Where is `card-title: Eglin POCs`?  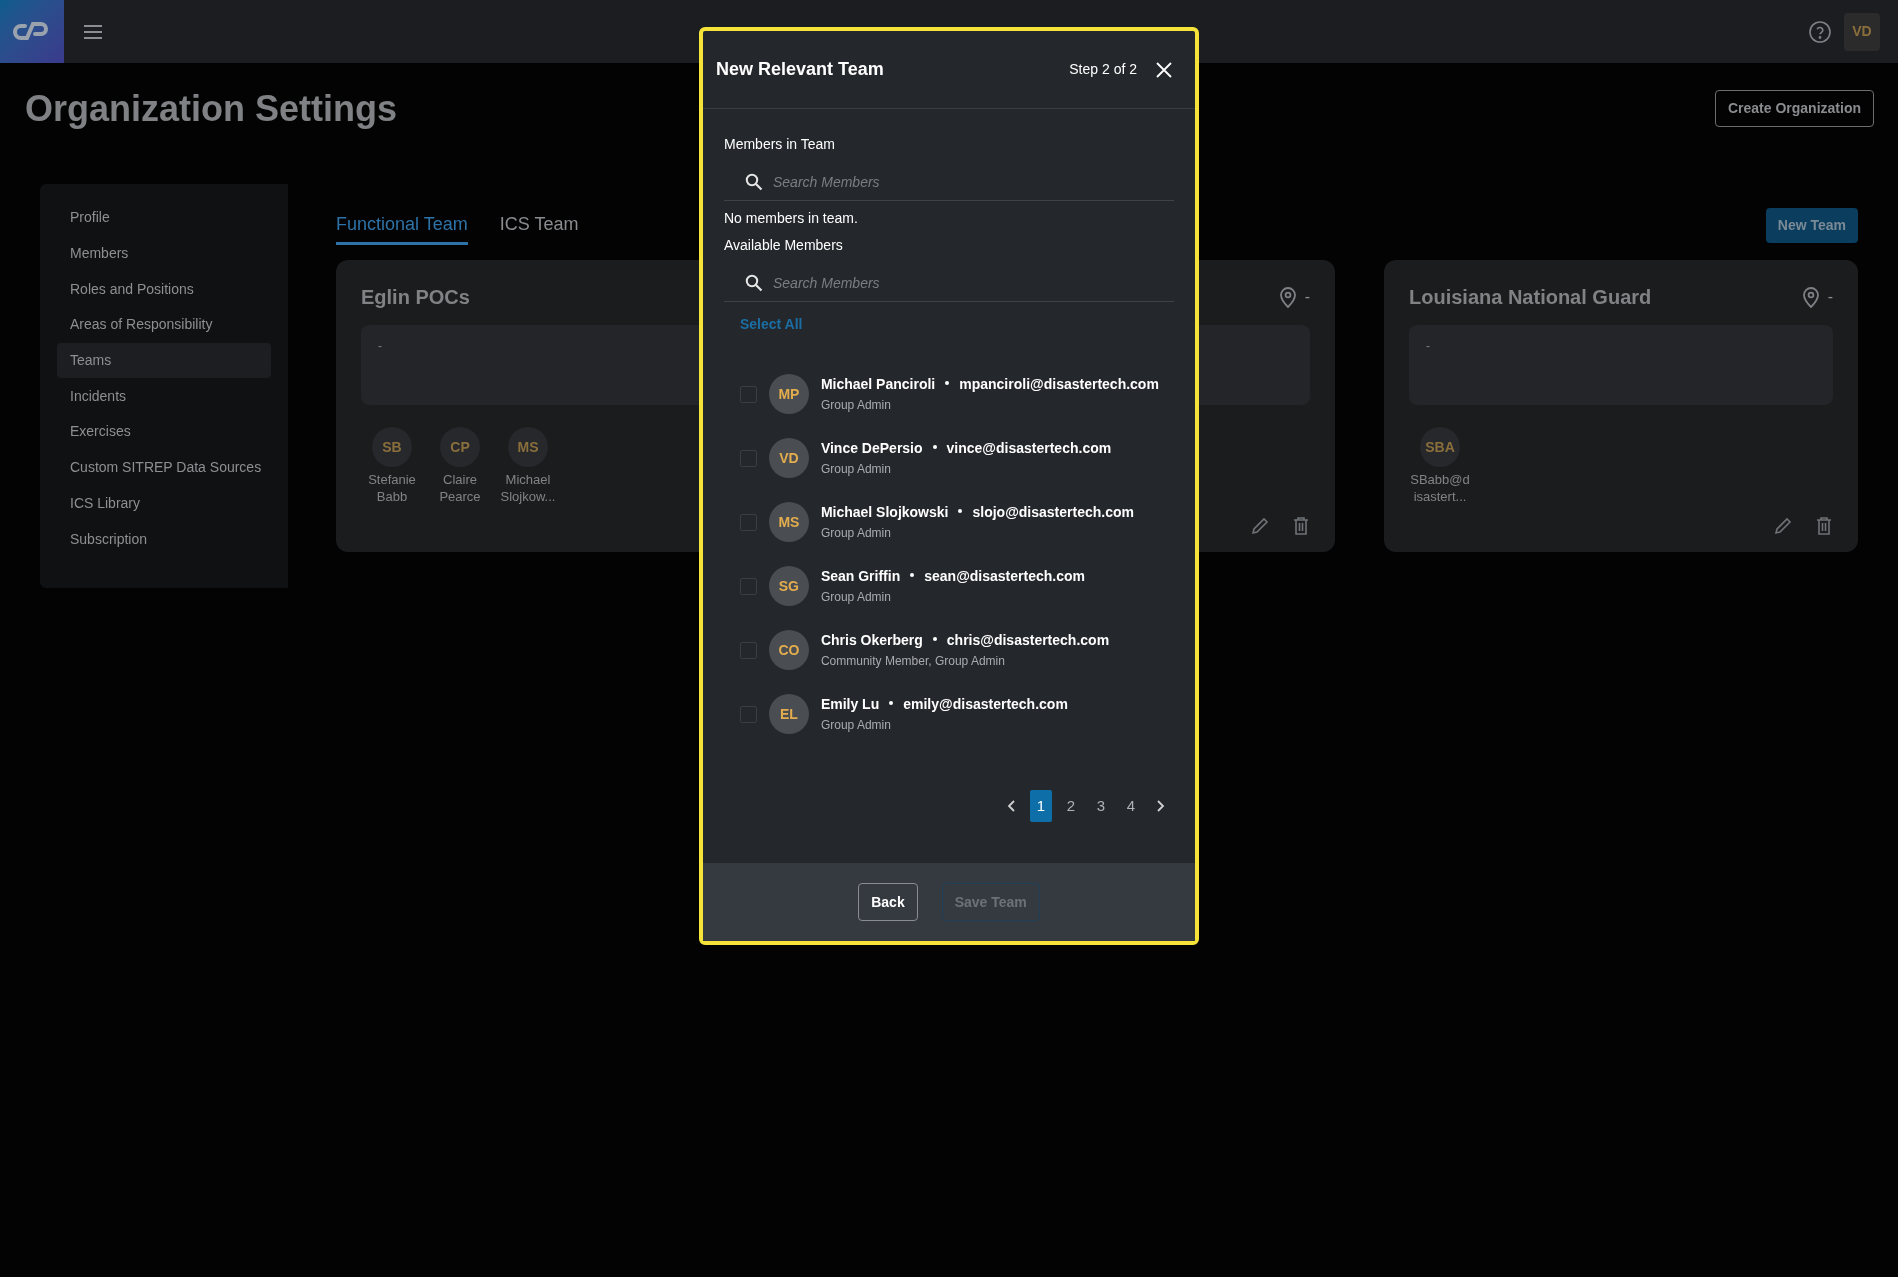 card-title: Eglin POCs is located at coordinates (415, 297).